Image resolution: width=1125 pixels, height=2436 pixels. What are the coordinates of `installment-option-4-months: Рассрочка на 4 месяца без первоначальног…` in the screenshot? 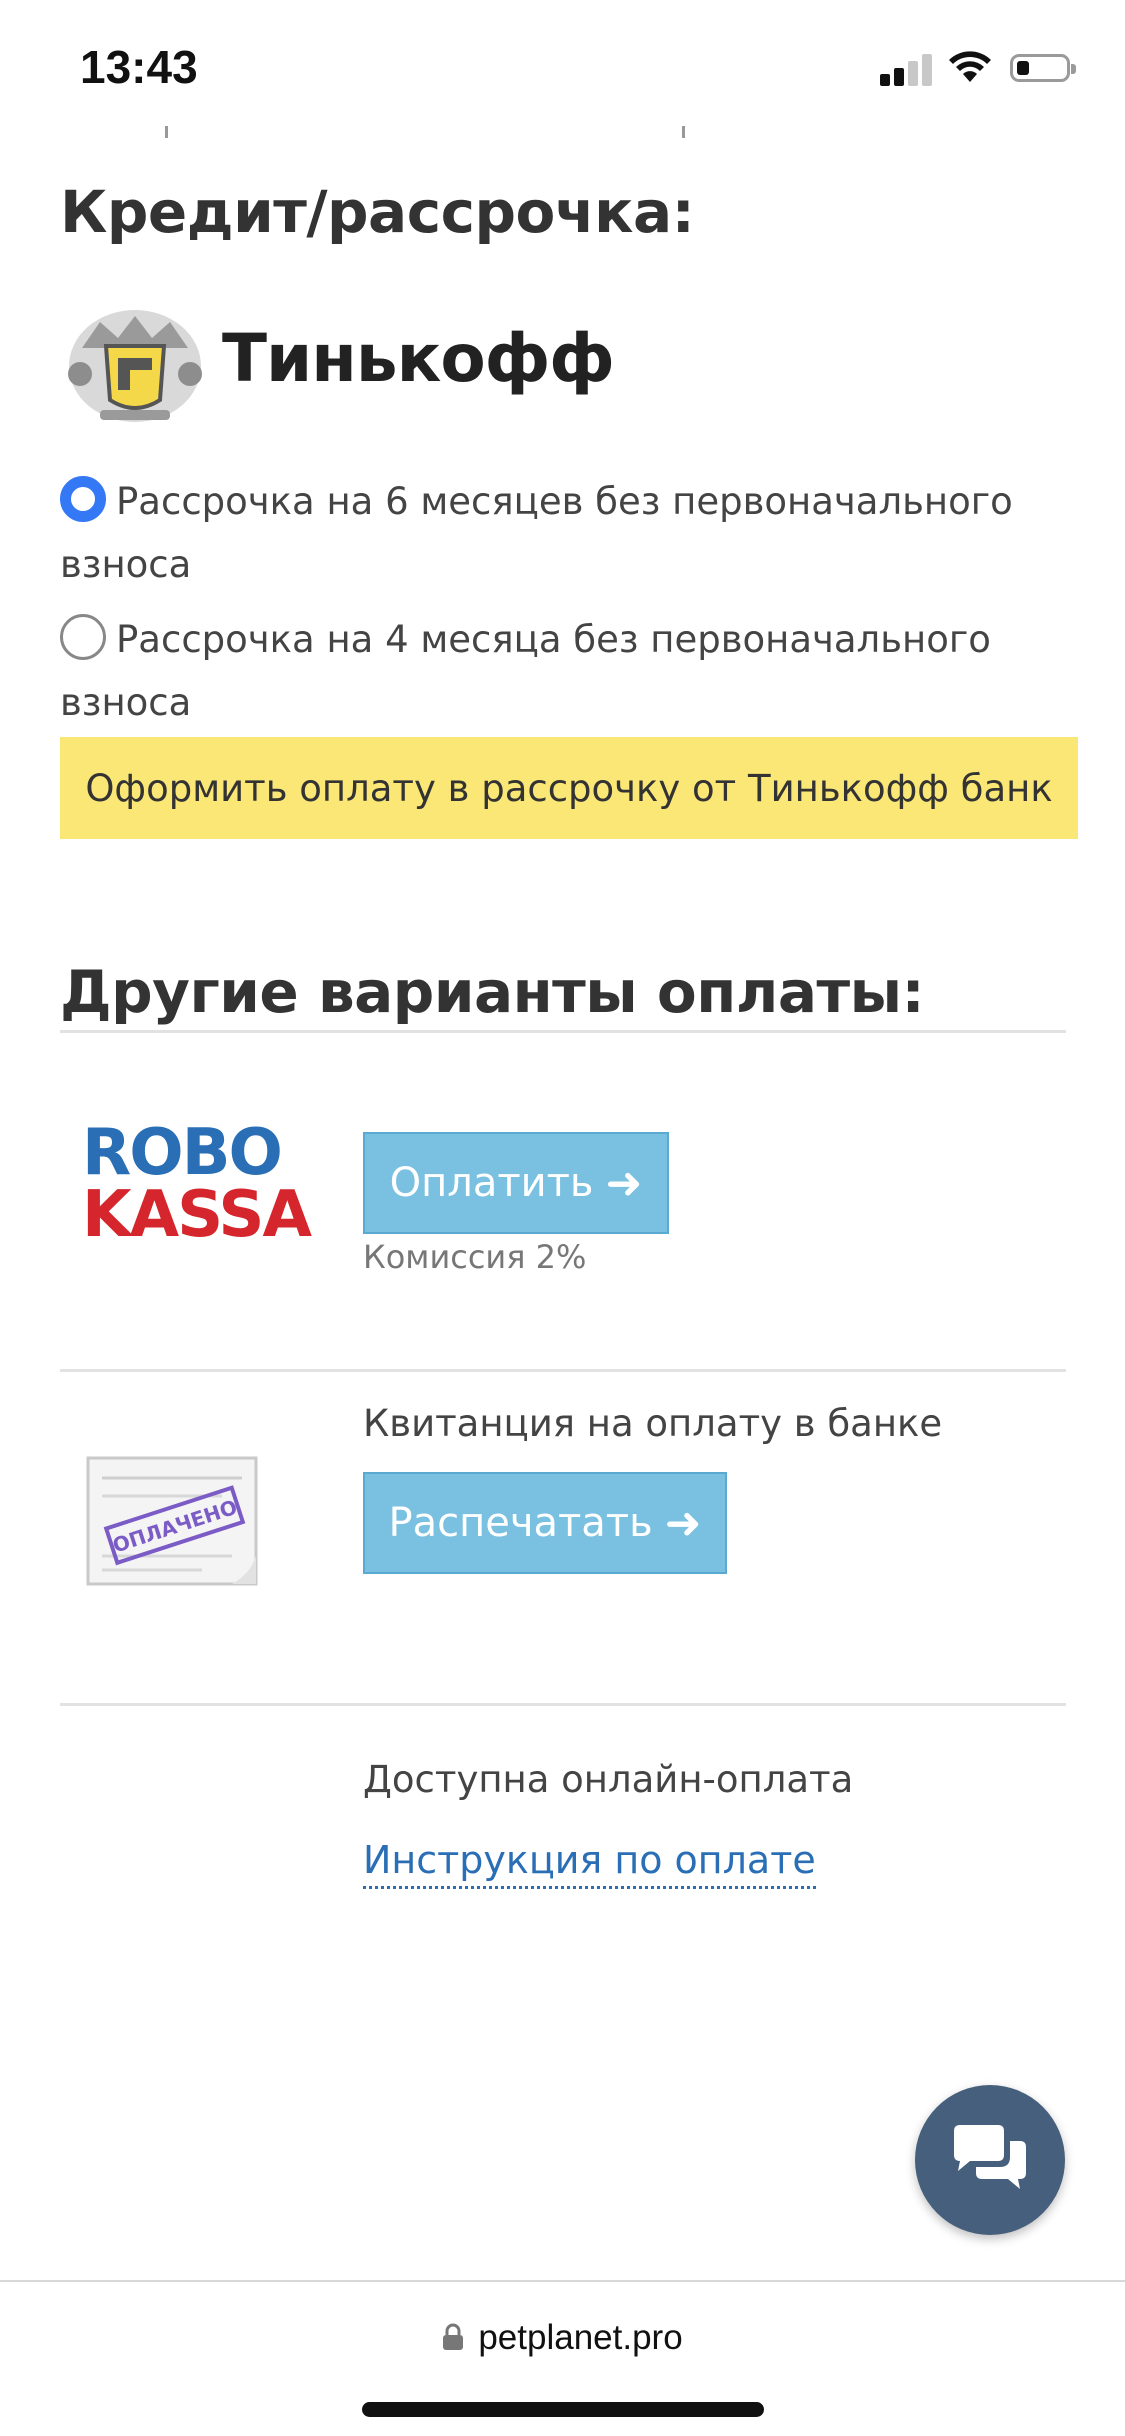 It's located at (565, 671).